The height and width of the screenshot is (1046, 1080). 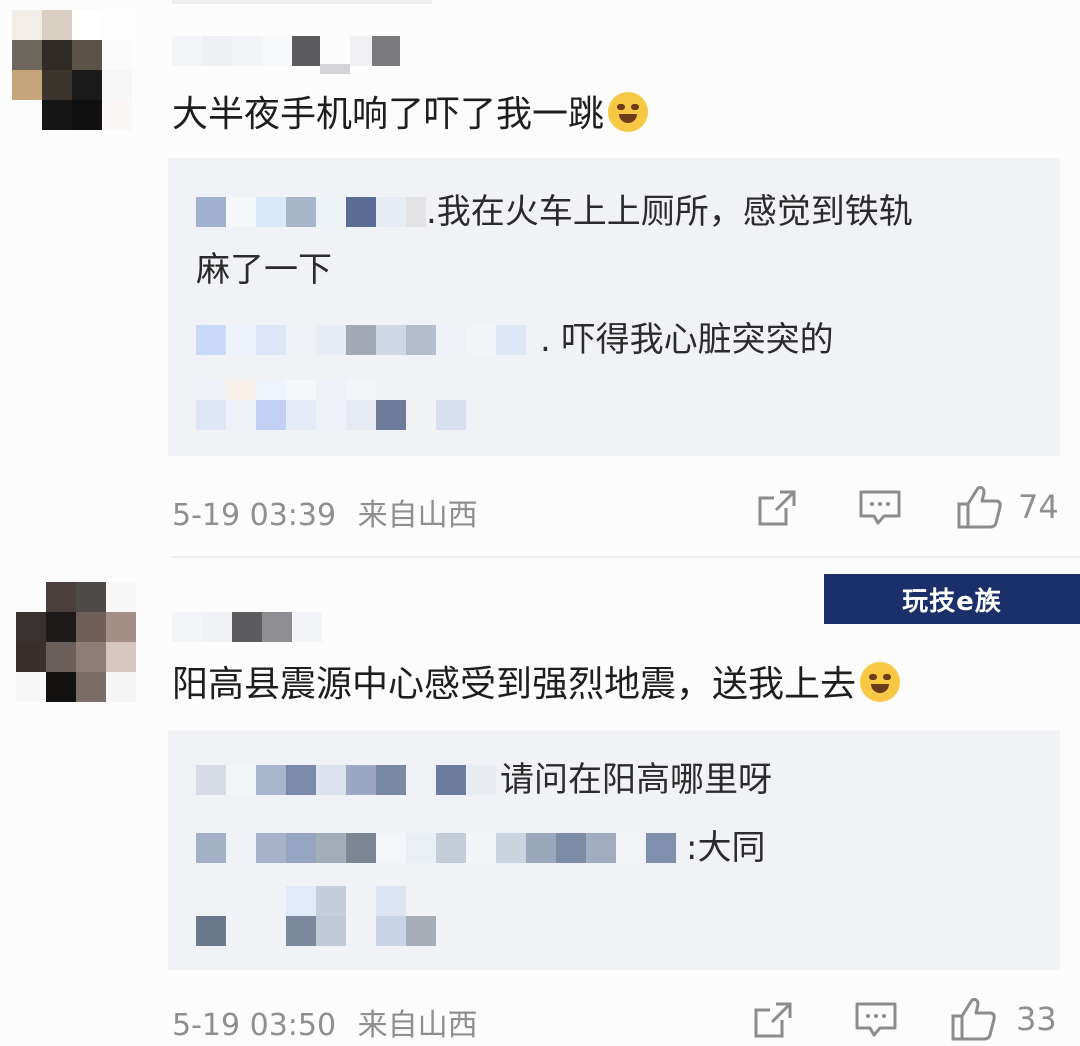 I want to click on watermark-logo: 玩技e族, so click(x=952, y=599).